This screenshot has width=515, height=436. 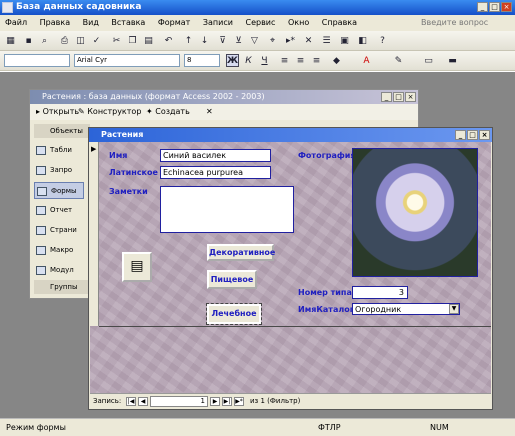 What do you see at coordinates (202, 60) in the screenshot?
I see `font-size-select: 8` at bounding box center [202, 60].